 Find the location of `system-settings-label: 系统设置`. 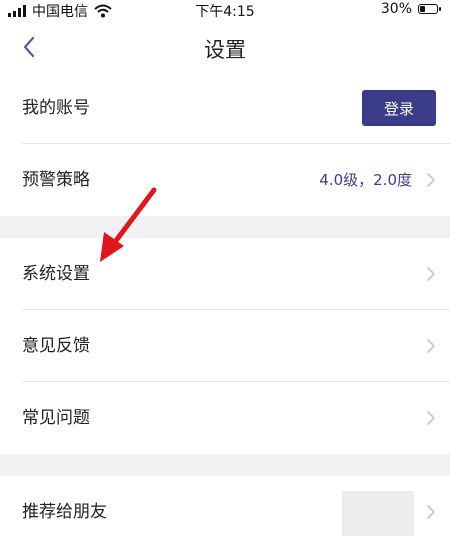

system-settings-label: 系统设置 is located at coordinates (56, 274).